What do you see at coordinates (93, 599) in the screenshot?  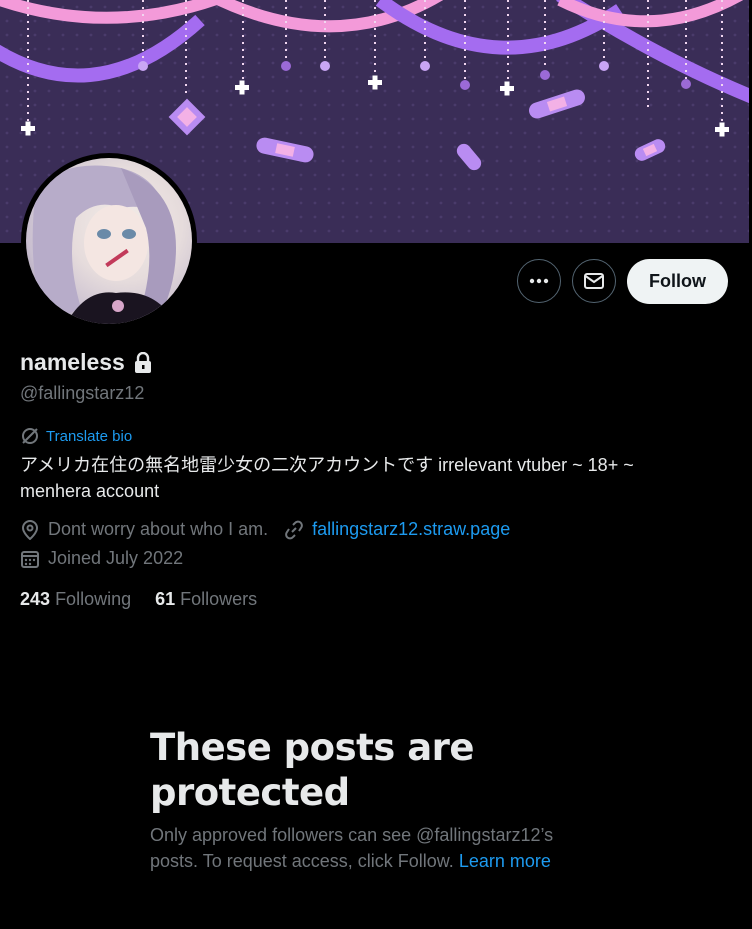 I see `following-label: Following` at bounding box center [93, 599].